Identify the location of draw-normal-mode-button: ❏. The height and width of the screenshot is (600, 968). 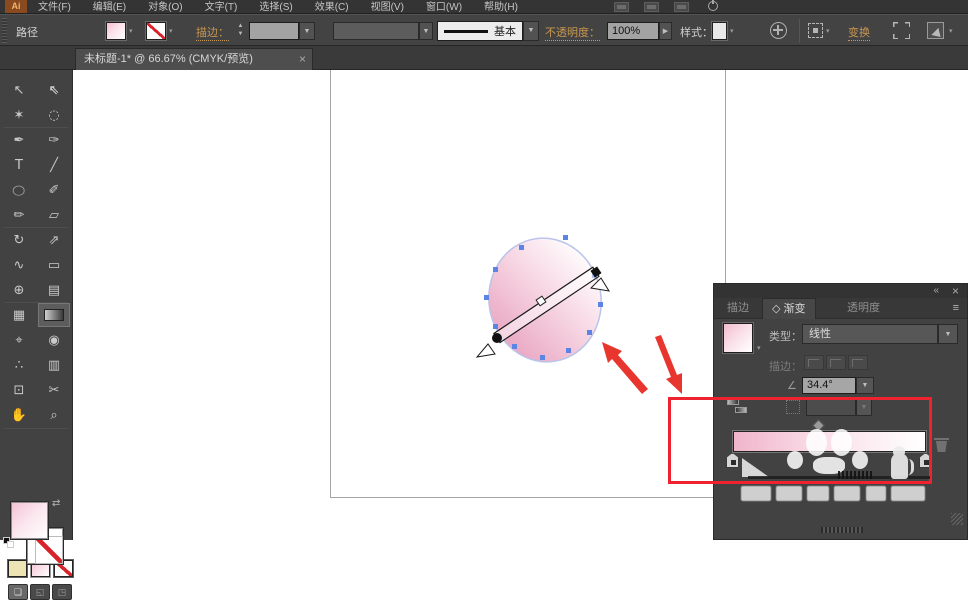
(18, 592).